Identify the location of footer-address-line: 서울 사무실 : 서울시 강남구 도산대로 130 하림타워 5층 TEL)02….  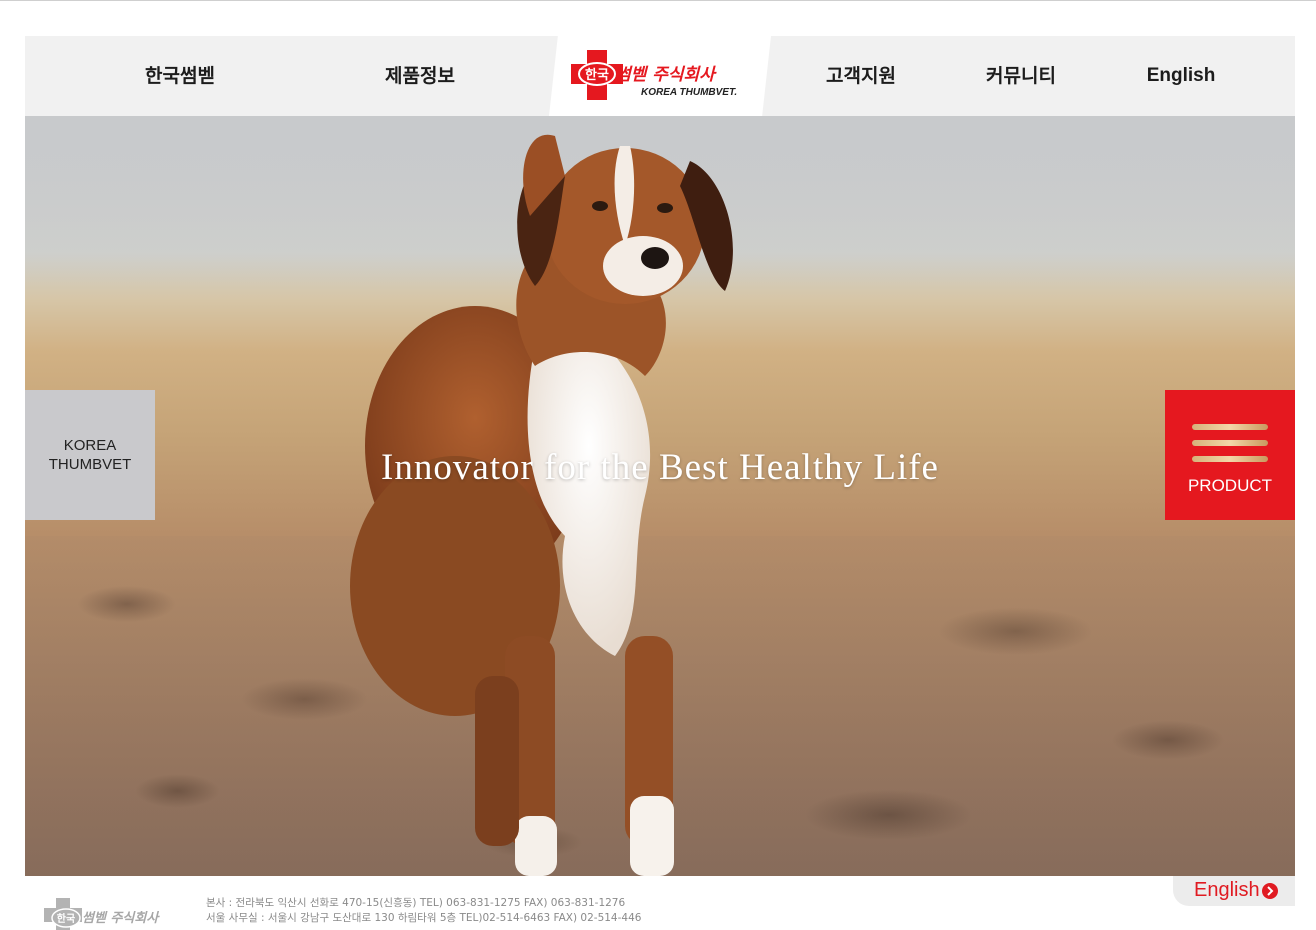
(424, 918).